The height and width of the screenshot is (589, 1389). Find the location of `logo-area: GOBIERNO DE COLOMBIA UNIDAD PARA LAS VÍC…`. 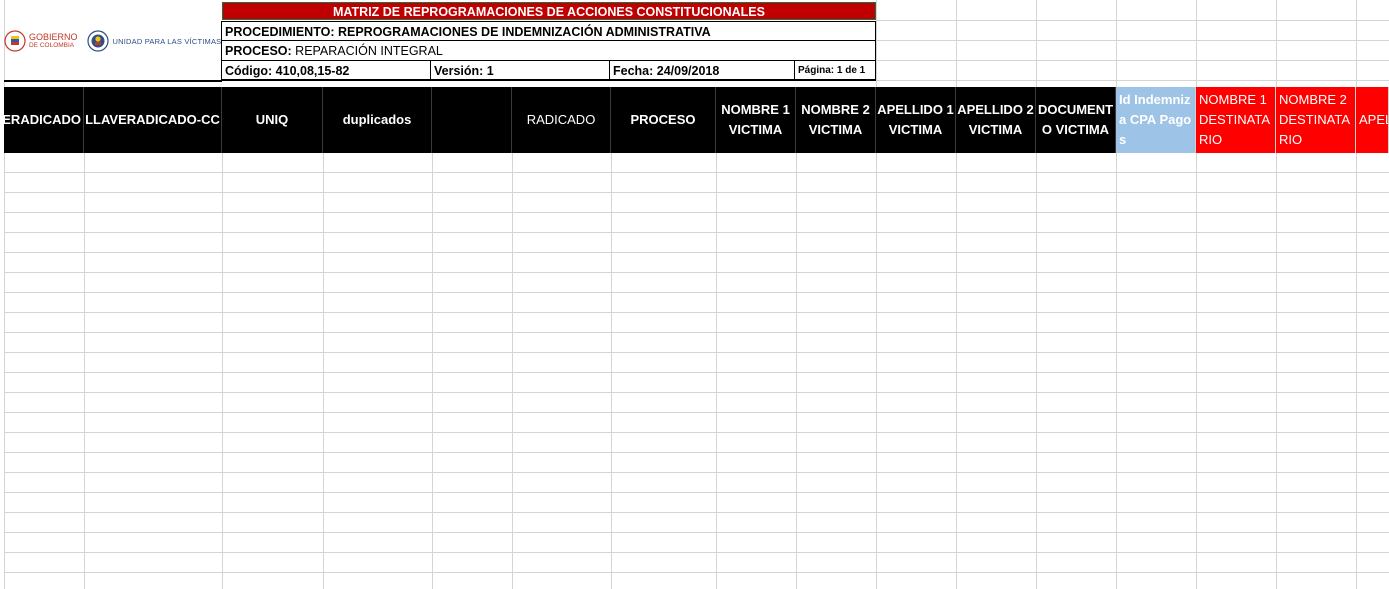

logo-area: GOBIERNO DE COLOMBIA UNIDAD PARA LAS VÍC… is located at coordinates (112, 41).